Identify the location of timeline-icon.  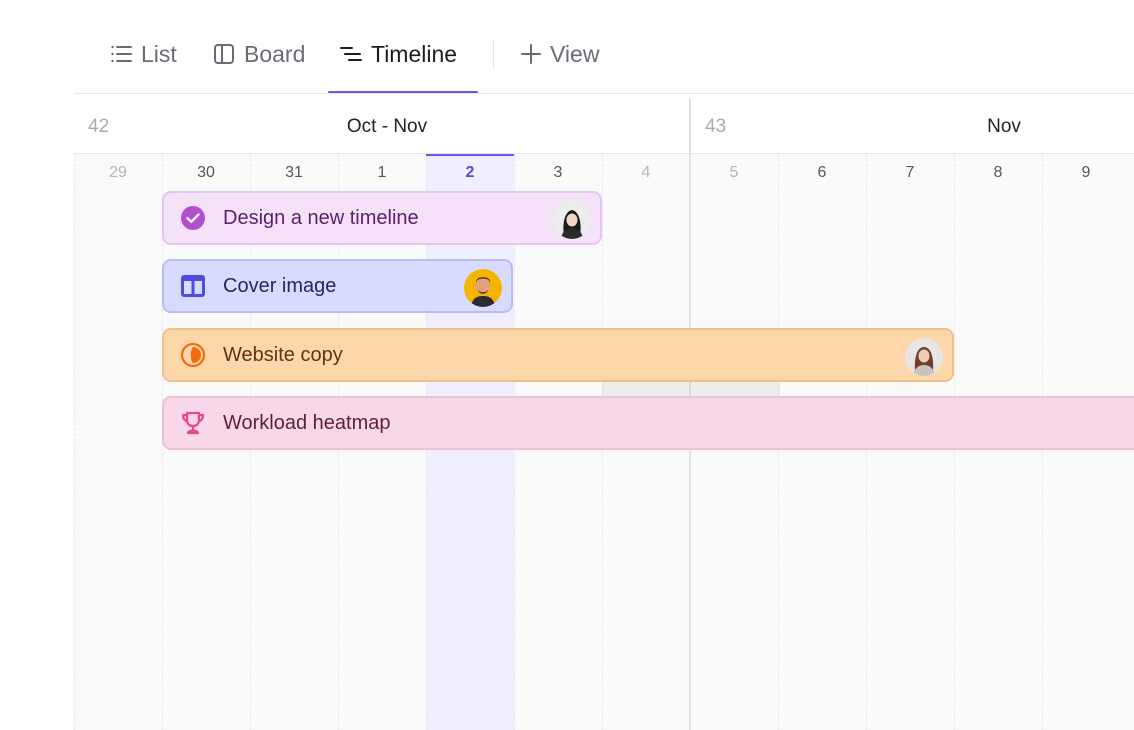
(351, 54).